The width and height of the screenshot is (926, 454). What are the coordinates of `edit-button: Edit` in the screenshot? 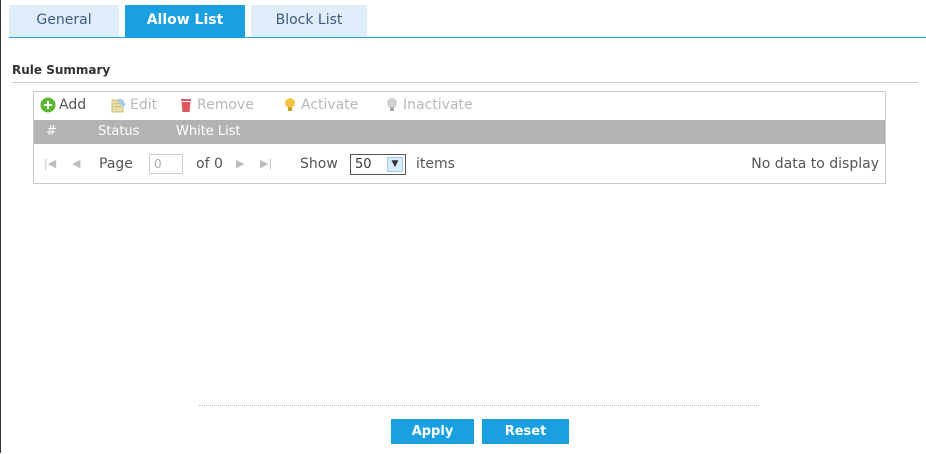 It's located at (137, 105).